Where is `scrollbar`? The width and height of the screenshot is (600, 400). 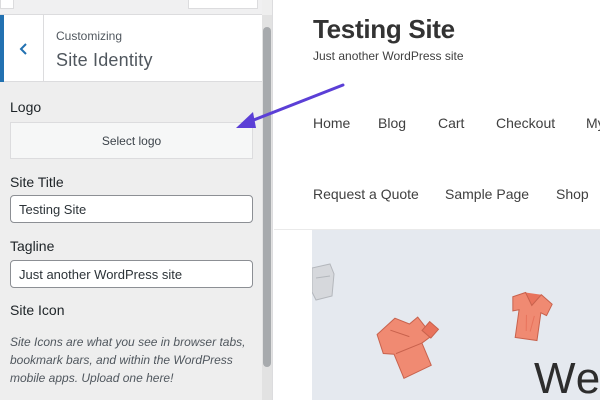 scrollbar is located at coordinates (267, 207).